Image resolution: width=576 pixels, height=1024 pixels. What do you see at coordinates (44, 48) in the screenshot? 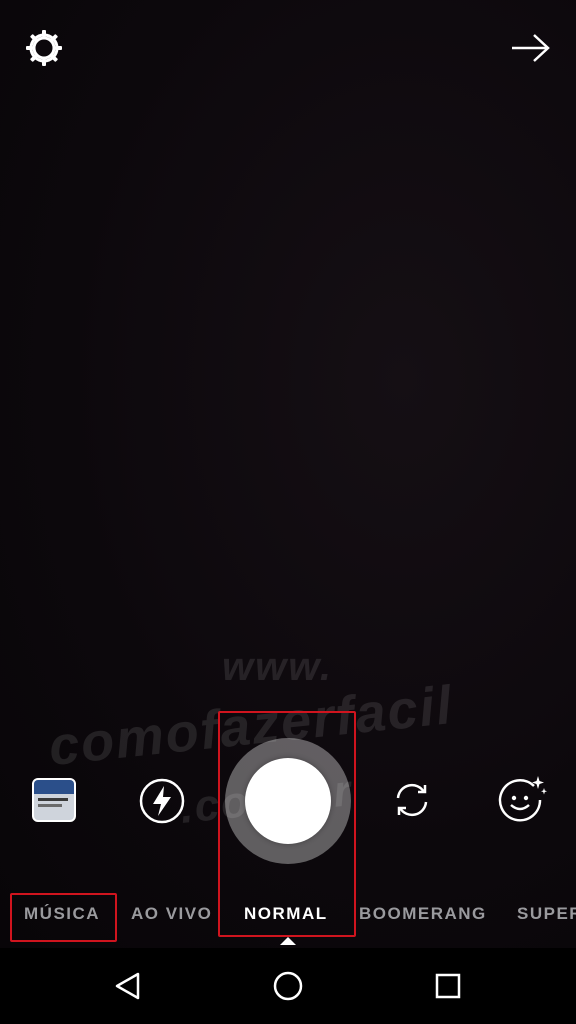
I see `gear-icon` at bounding box center [44, 48].